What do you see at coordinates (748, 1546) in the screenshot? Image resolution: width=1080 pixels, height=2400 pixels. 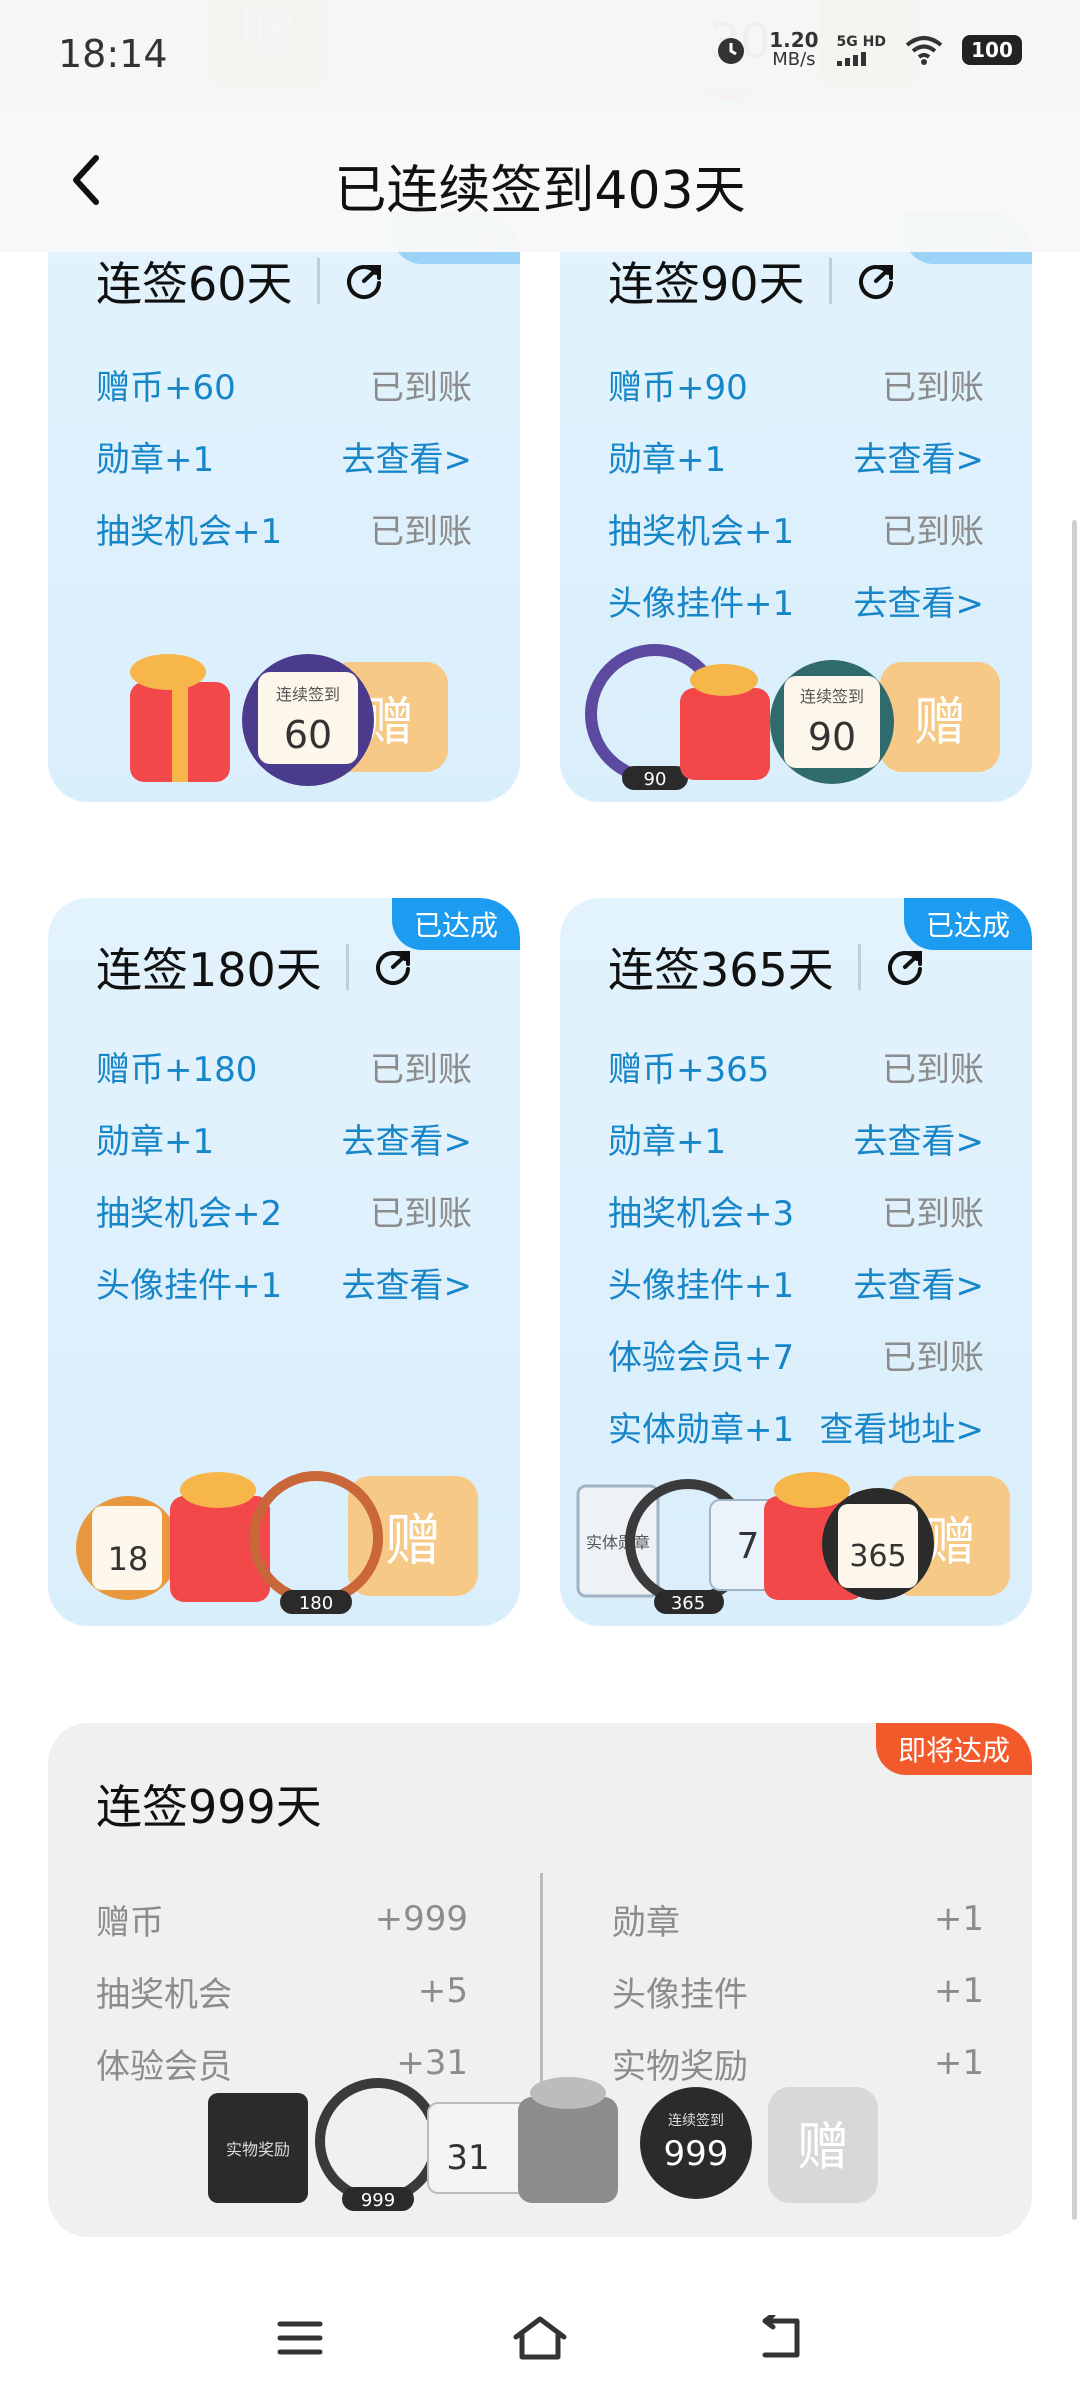 I see `membership-card-number: 7` at bounding box center [748, 1546].